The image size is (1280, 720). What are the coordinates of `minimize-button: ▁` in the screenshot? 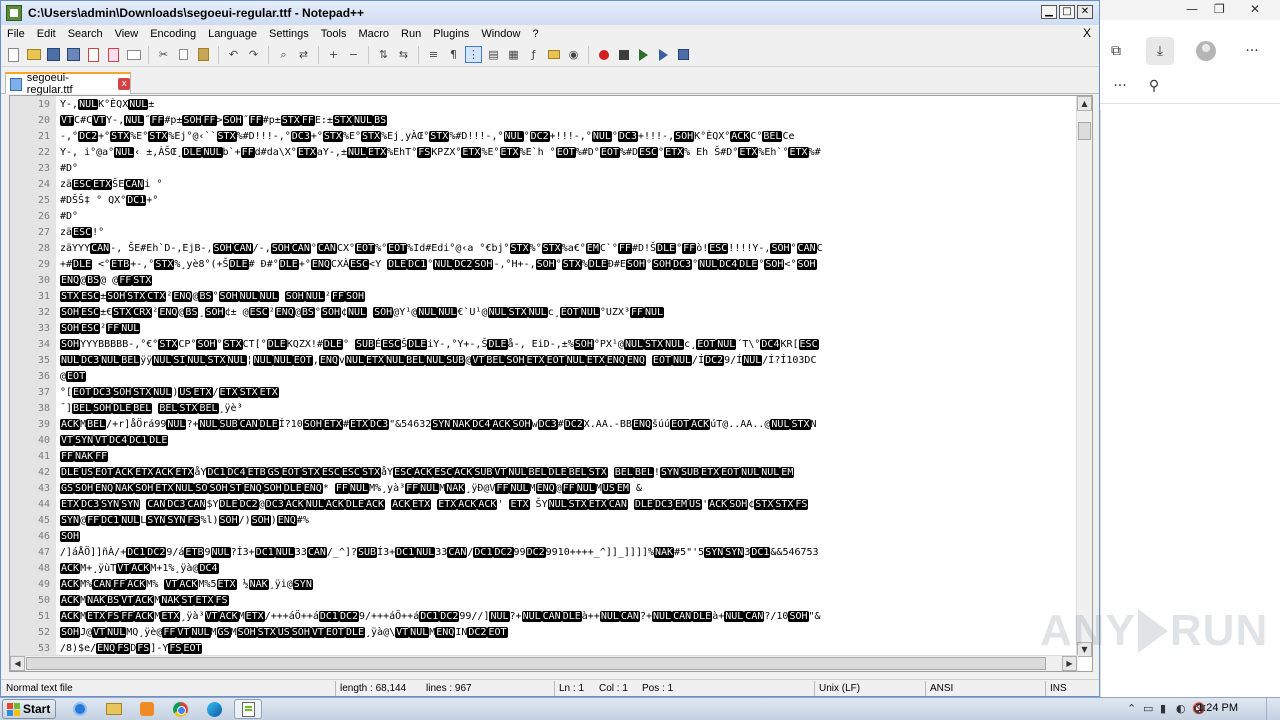 It's located at (1049, 12).